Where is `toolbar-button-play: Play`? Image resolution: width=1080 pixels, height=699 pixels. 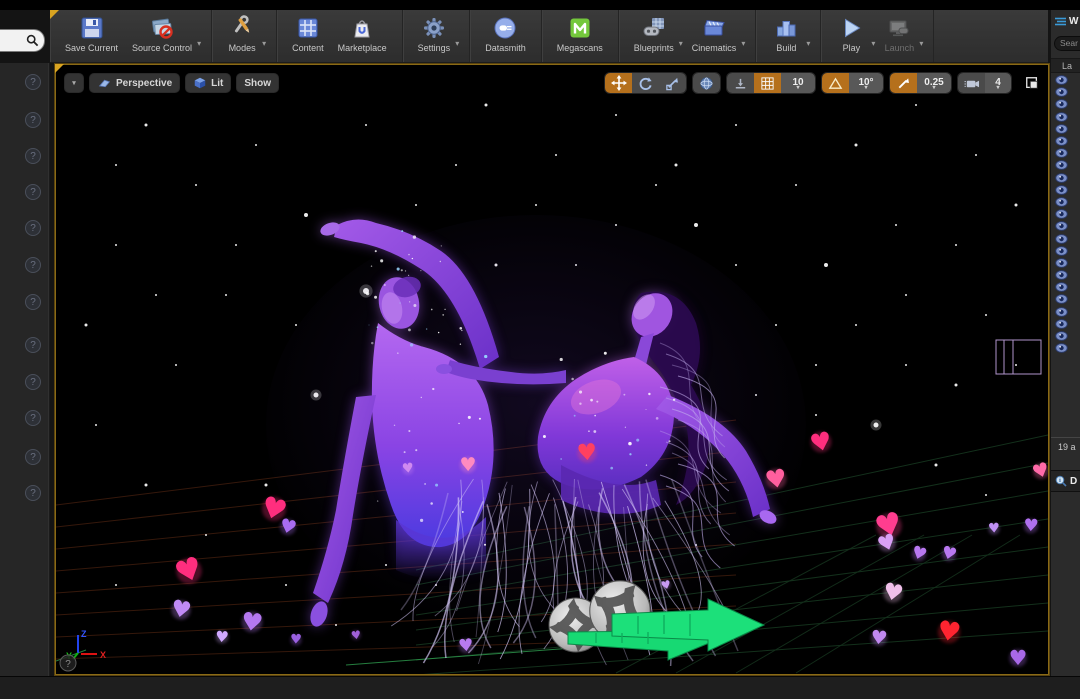
toolbar-button-play: Play is located at coordinates (851, 36).